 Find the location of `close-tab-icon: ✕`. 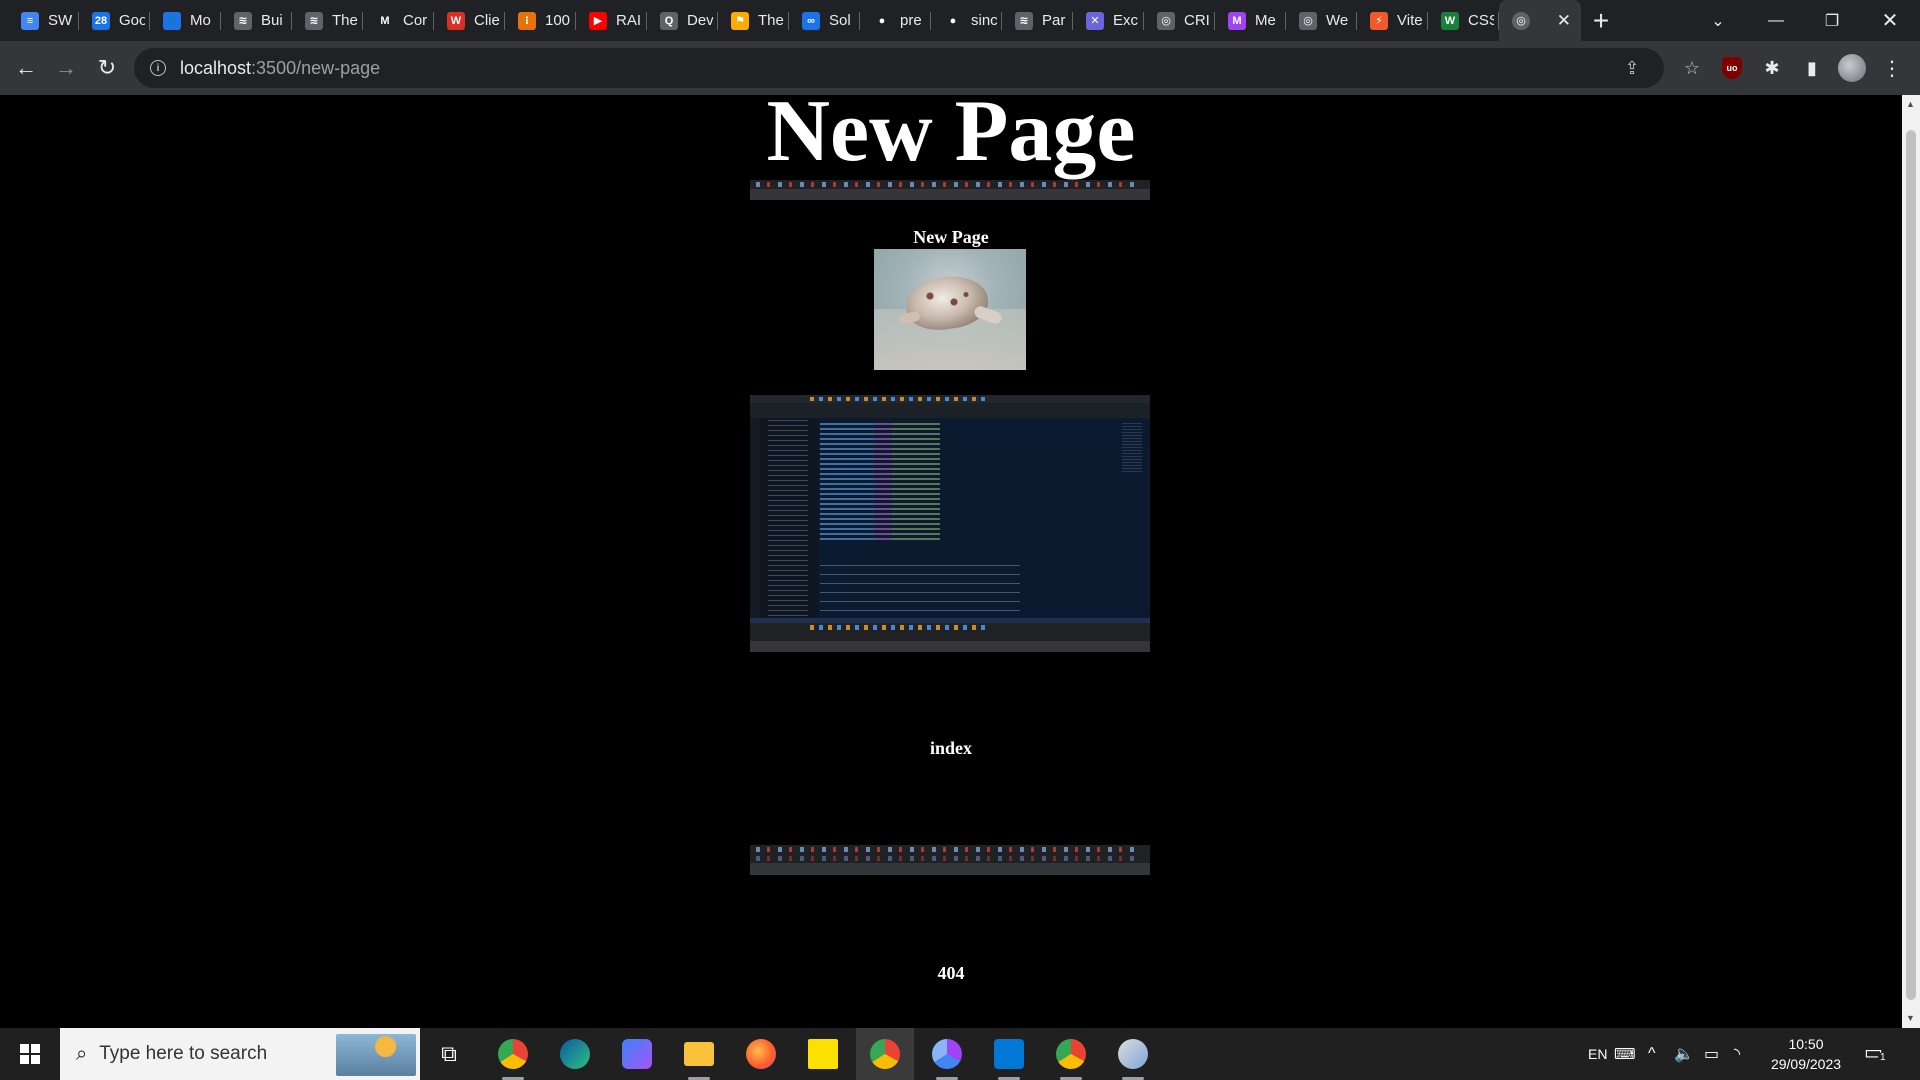

close-tab-icon: ✕ is located at coordinates (1564, 21).